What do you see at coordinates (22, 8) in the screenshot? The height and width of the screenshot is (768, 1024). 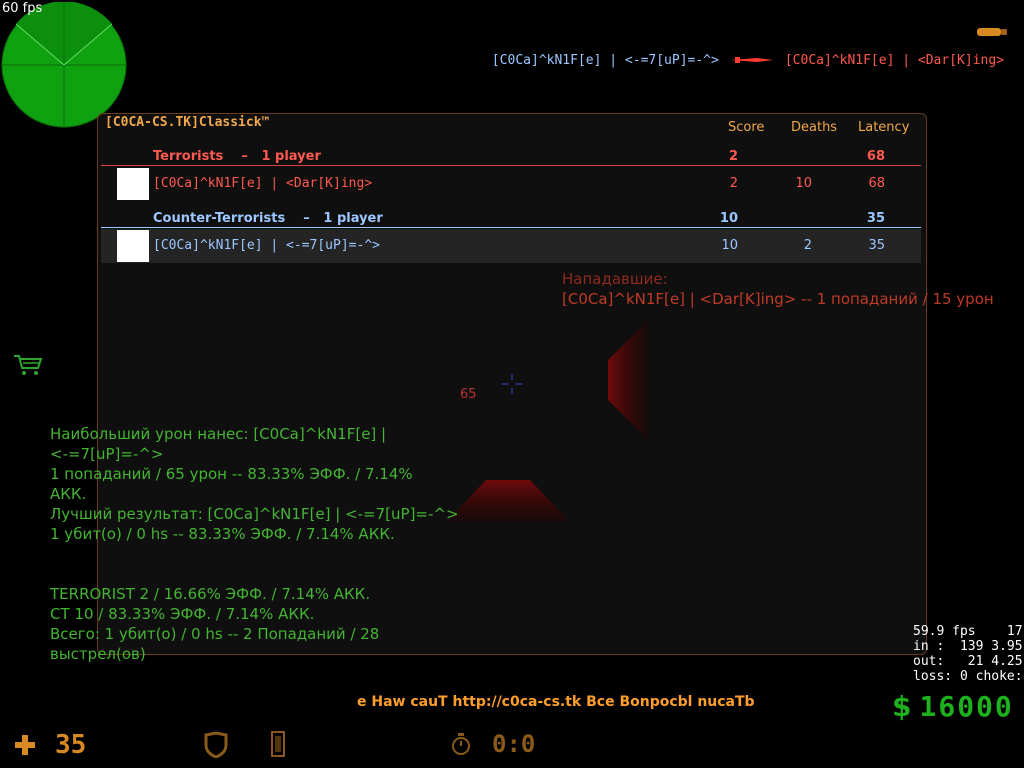 I see `fps-counter: 60 fps` at bounding box center [22, 8].